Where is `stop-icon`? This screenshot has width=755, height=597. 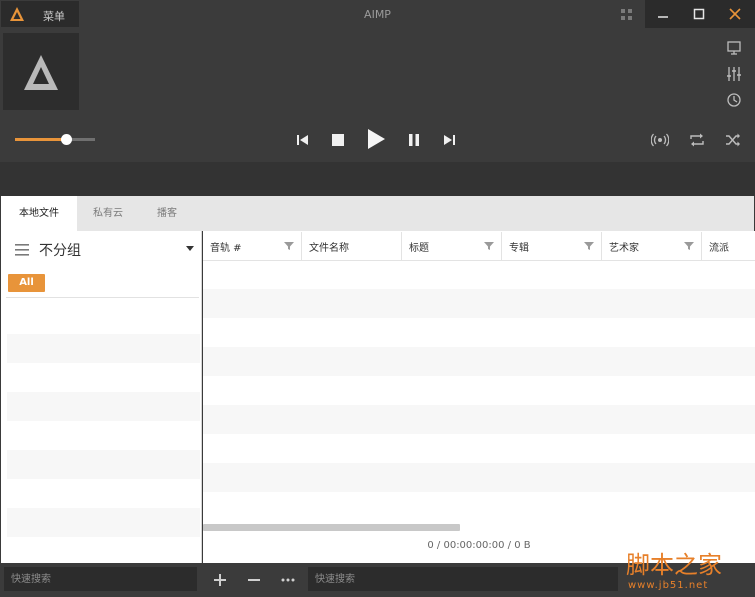
stop-icon is located at coordinates (338, 140).